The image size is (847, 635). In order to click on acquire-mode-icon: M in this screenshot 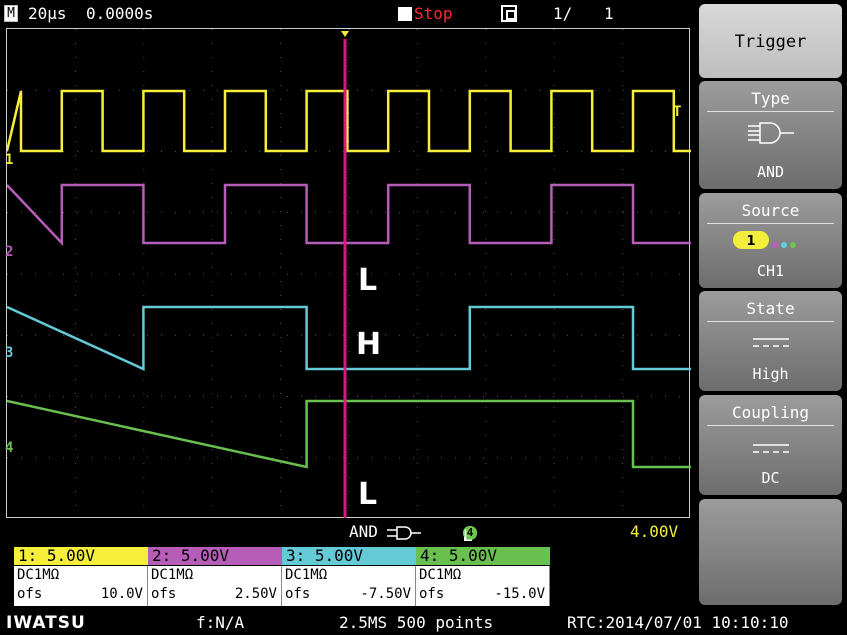, I will do `click(11, 13)`.